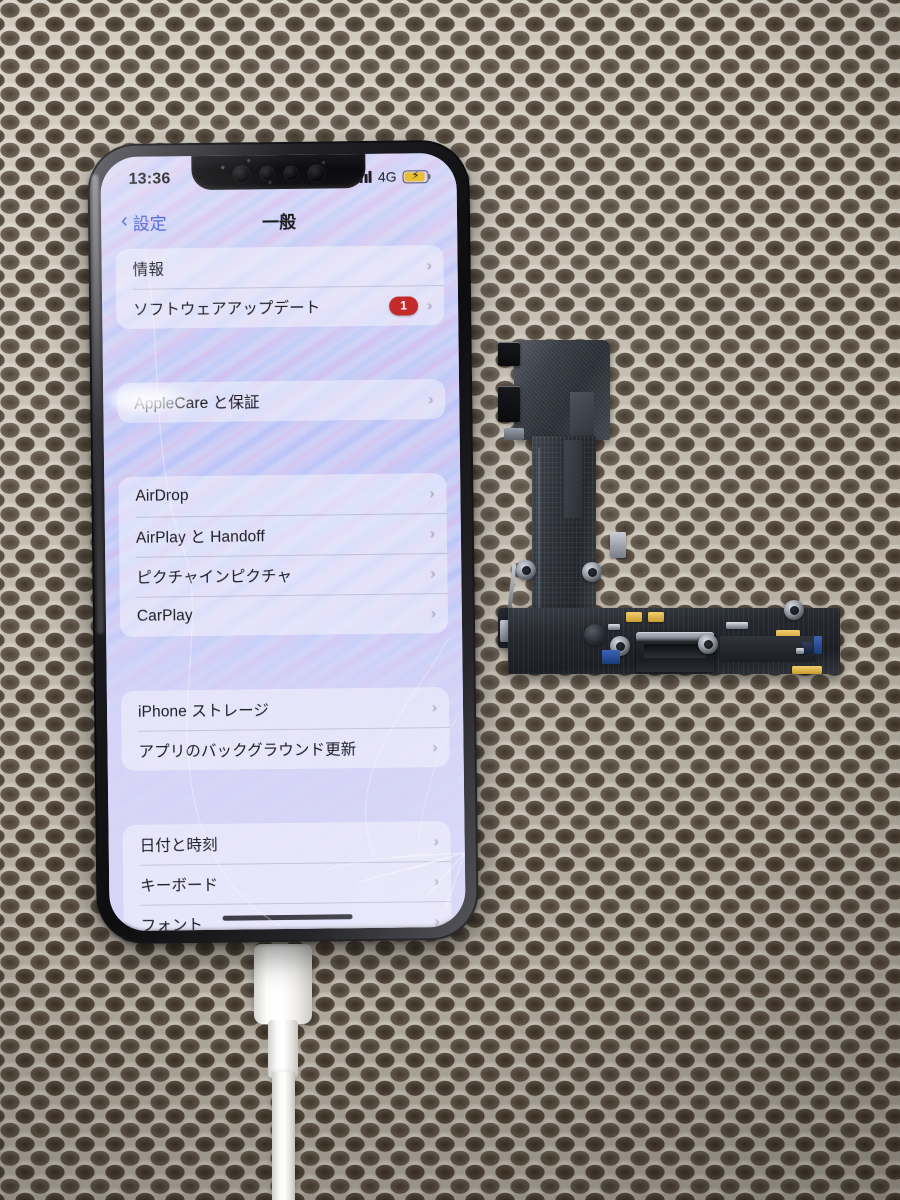 Image resolution: width=900 pixels, height=1200 pixels. Describe the element at coordinates (279, 267) in the screenshot. I see `settings-row: 情報 ›` at that location.